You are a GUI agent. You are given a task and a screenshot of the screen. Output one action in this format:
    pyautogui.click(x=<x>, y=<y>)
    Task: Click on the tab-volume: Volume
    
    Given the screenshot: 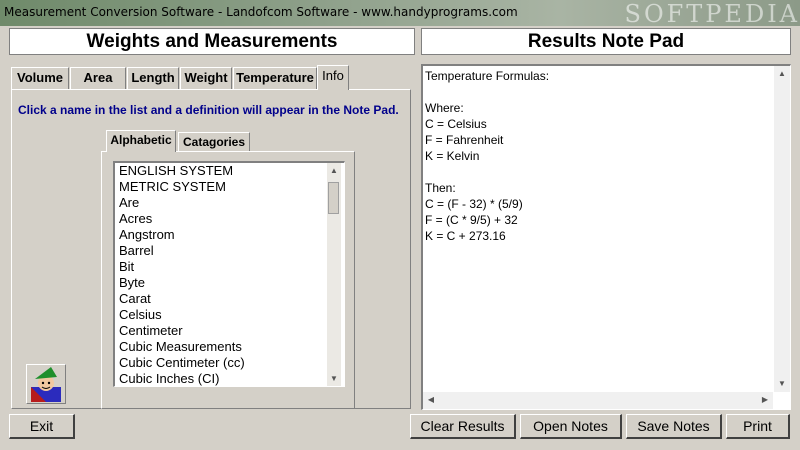 What is the action you would take?
    pyautogui.click(x=40, y=78)
    